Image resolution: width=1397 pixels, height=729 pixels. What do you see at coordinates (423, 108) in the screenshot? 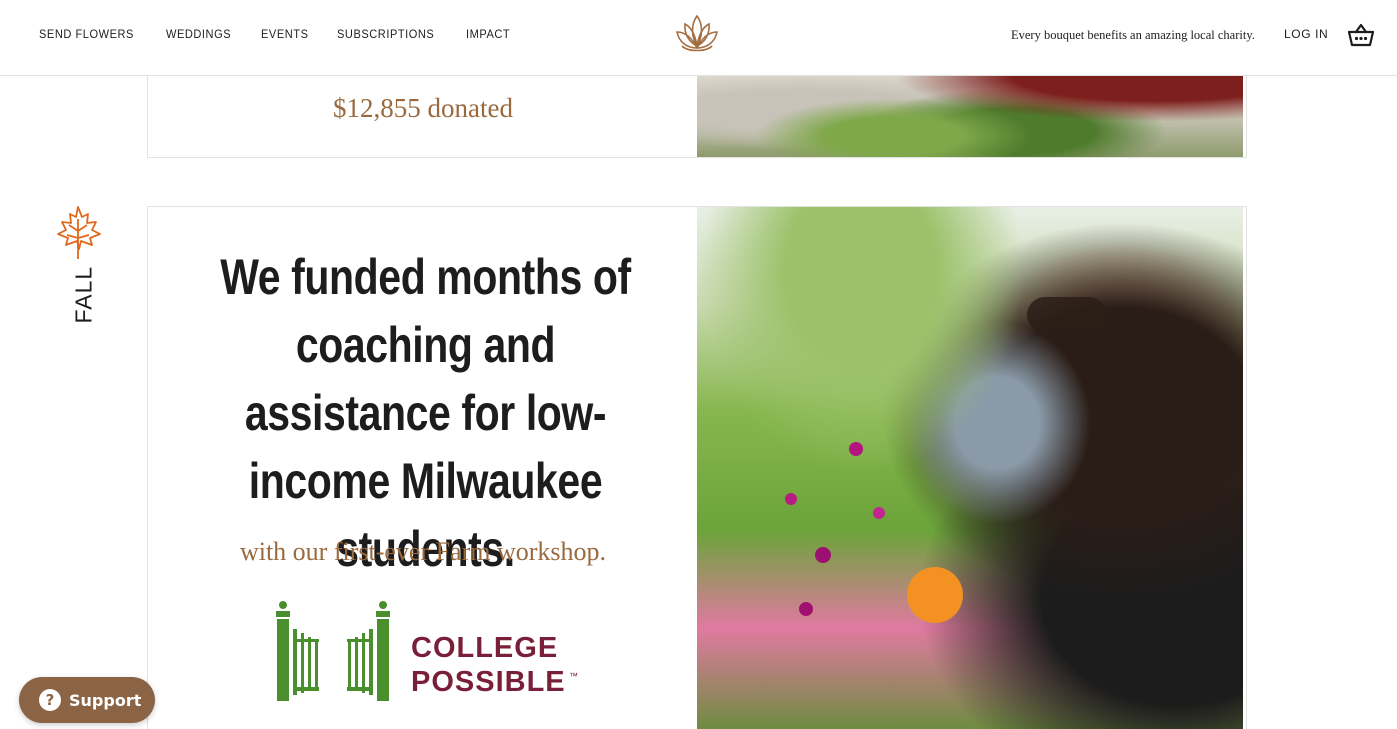
I see `donation-amount: $12,855 donated` at bounding box center [423, 108].